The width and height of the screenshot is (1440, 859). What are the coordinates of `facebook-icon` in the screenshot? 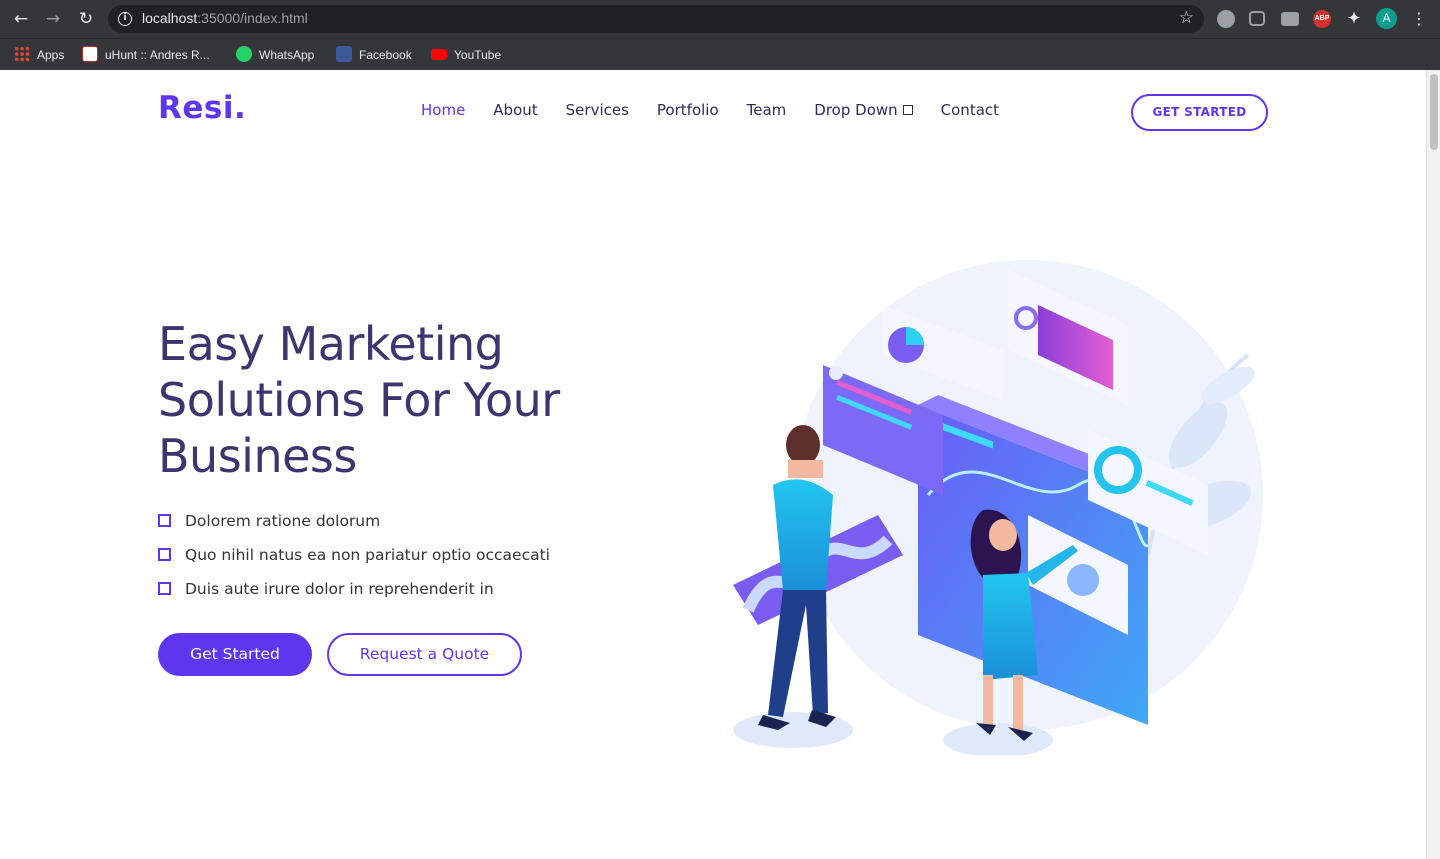 It's located at (344, 54).